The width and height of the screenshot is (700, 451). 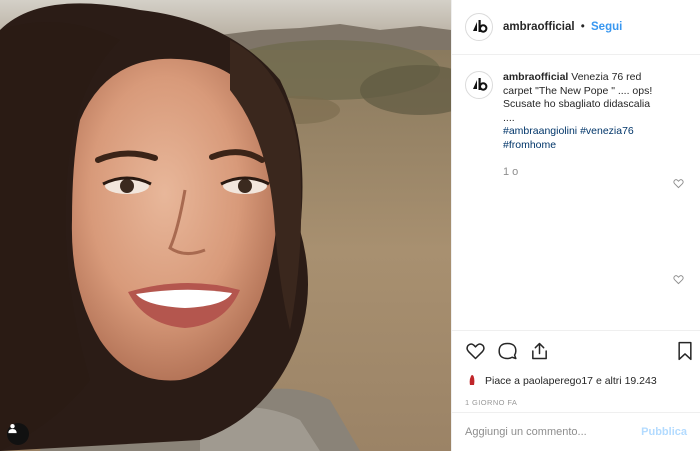 What do you see at coordinates (606, 27) in the screenshot?
I see `follow-button: Segui` at bounding box center [606, 27].